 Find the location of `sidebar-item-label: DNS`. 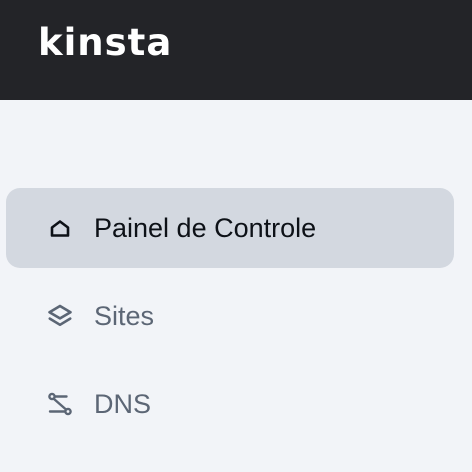

sidebar-item-label: DNS is located at coordinates (123, 404).